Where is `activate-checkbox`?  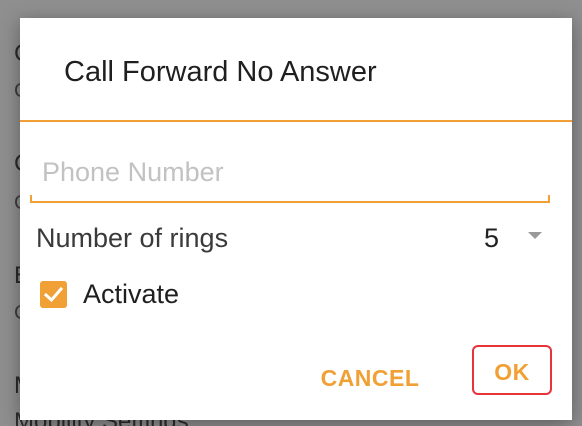
activate-checkbox is located at coordinates (53, 294).